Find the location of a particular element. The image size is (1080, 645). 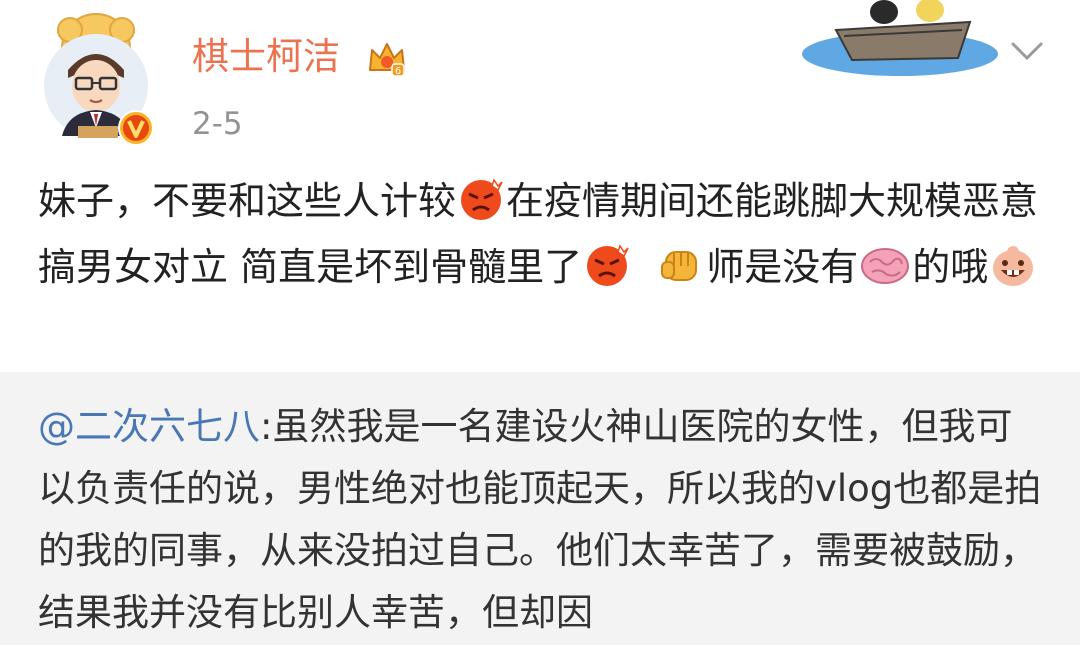

post-text-part: 妹子，不要和这些人计较 is located at coordinates (247, 201).